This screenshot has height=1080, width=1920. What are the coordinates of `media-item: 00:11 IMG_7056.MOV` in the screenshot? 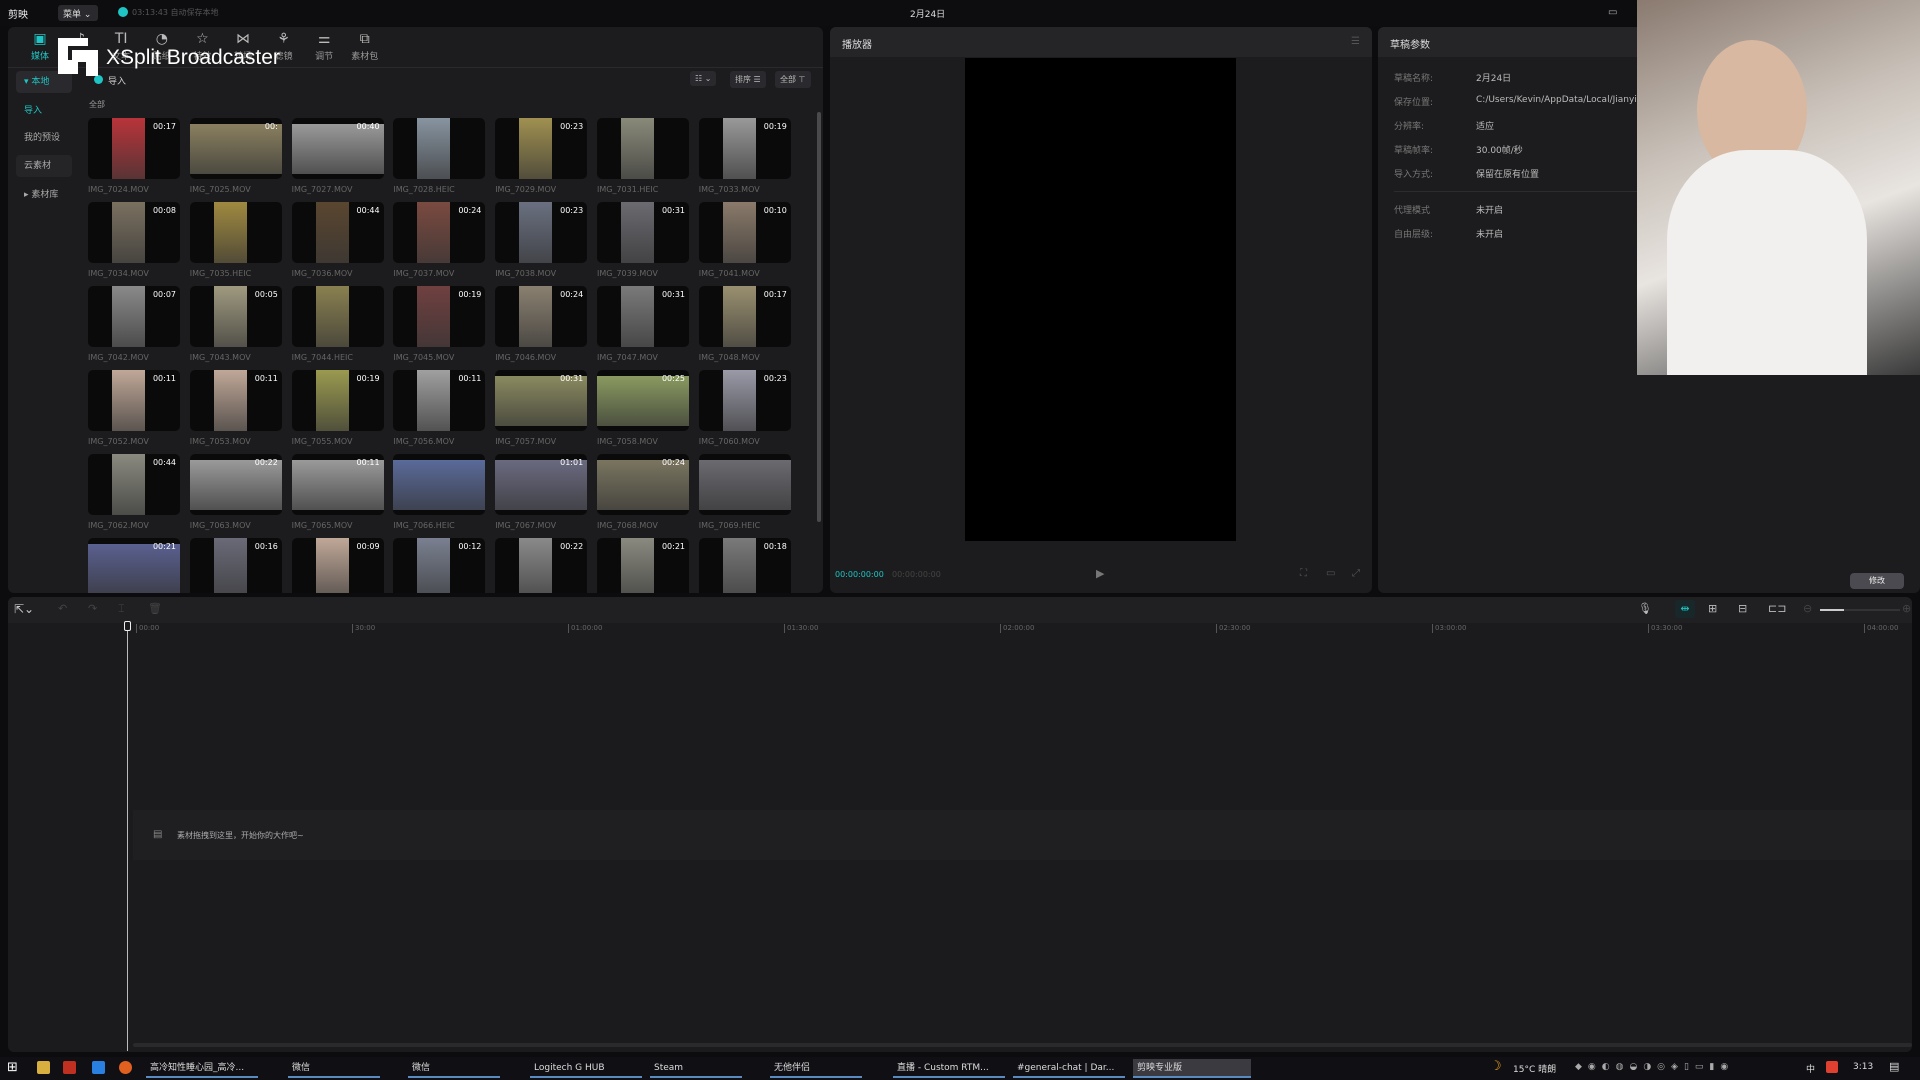 It's located at (439, 408).